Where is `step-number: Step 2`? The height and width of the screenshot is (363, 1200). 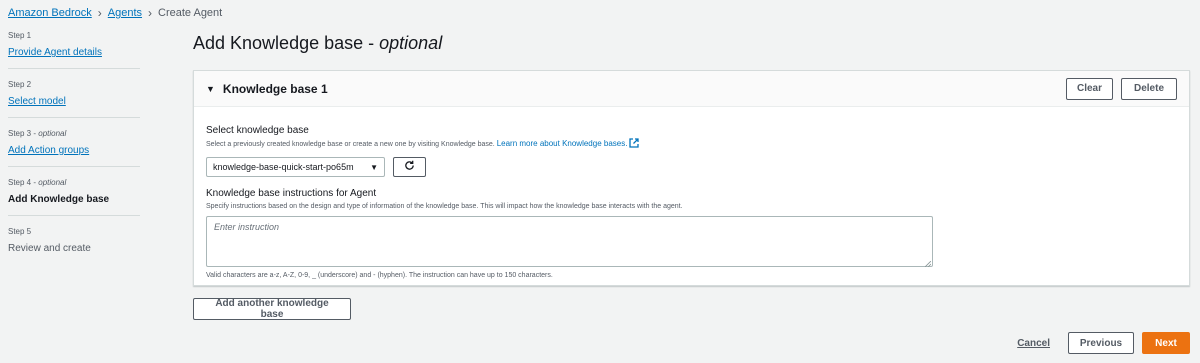 step-number: Step 2 is located at coordinates (20, 84).